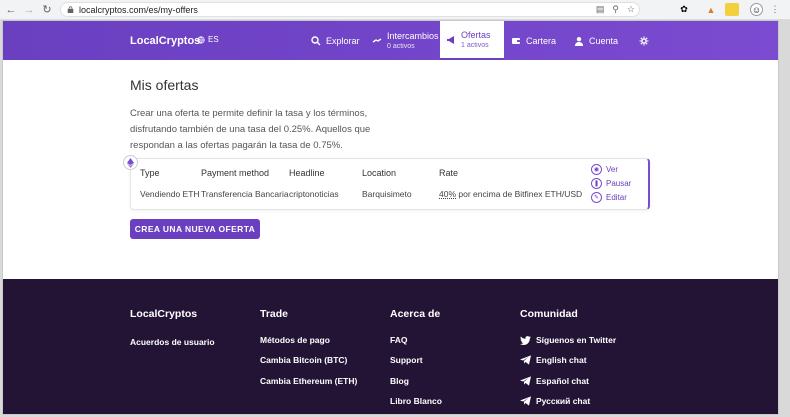  I want to click on eye-icon: ◉, so click(596, 169).